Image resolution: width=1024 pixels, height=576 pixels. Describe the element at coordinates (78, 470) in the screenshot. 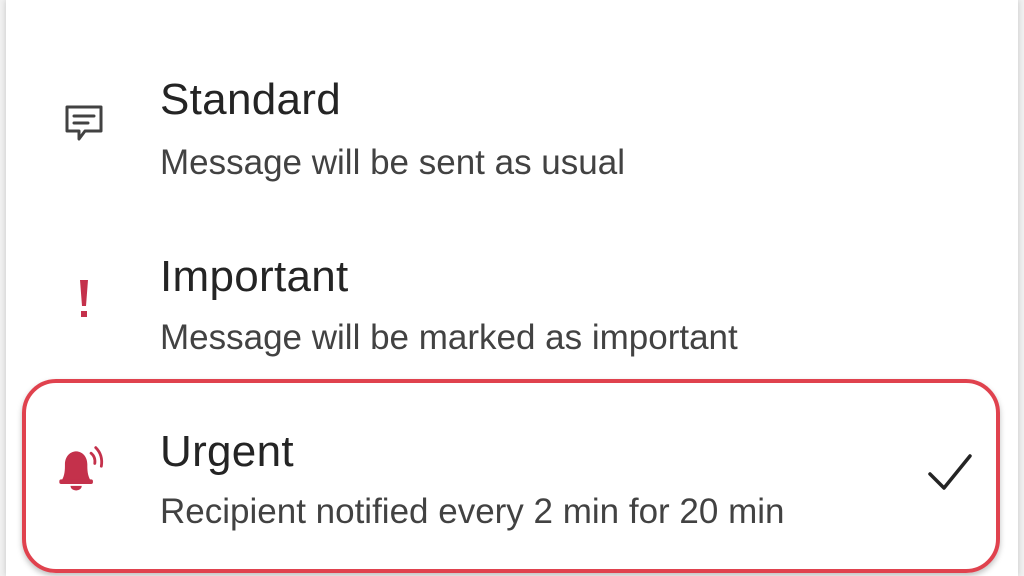

I see `bell-ringing-icon` at that location.